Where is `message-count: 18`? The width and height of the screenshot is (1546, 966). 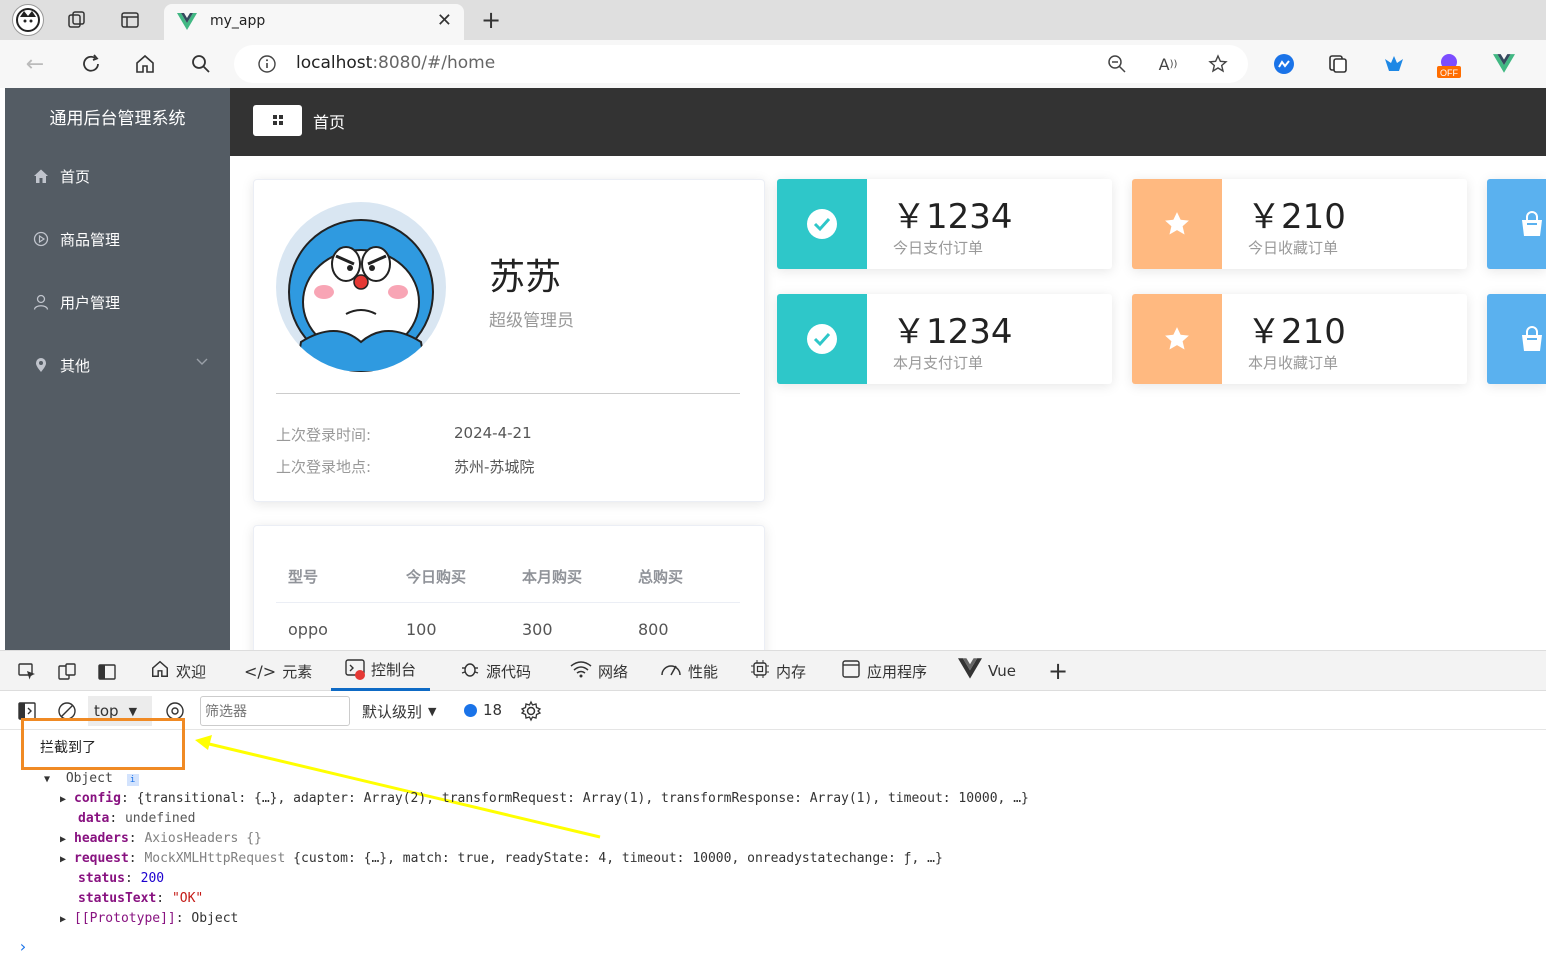 message-count: 18 is located at coordinates (483, 710).